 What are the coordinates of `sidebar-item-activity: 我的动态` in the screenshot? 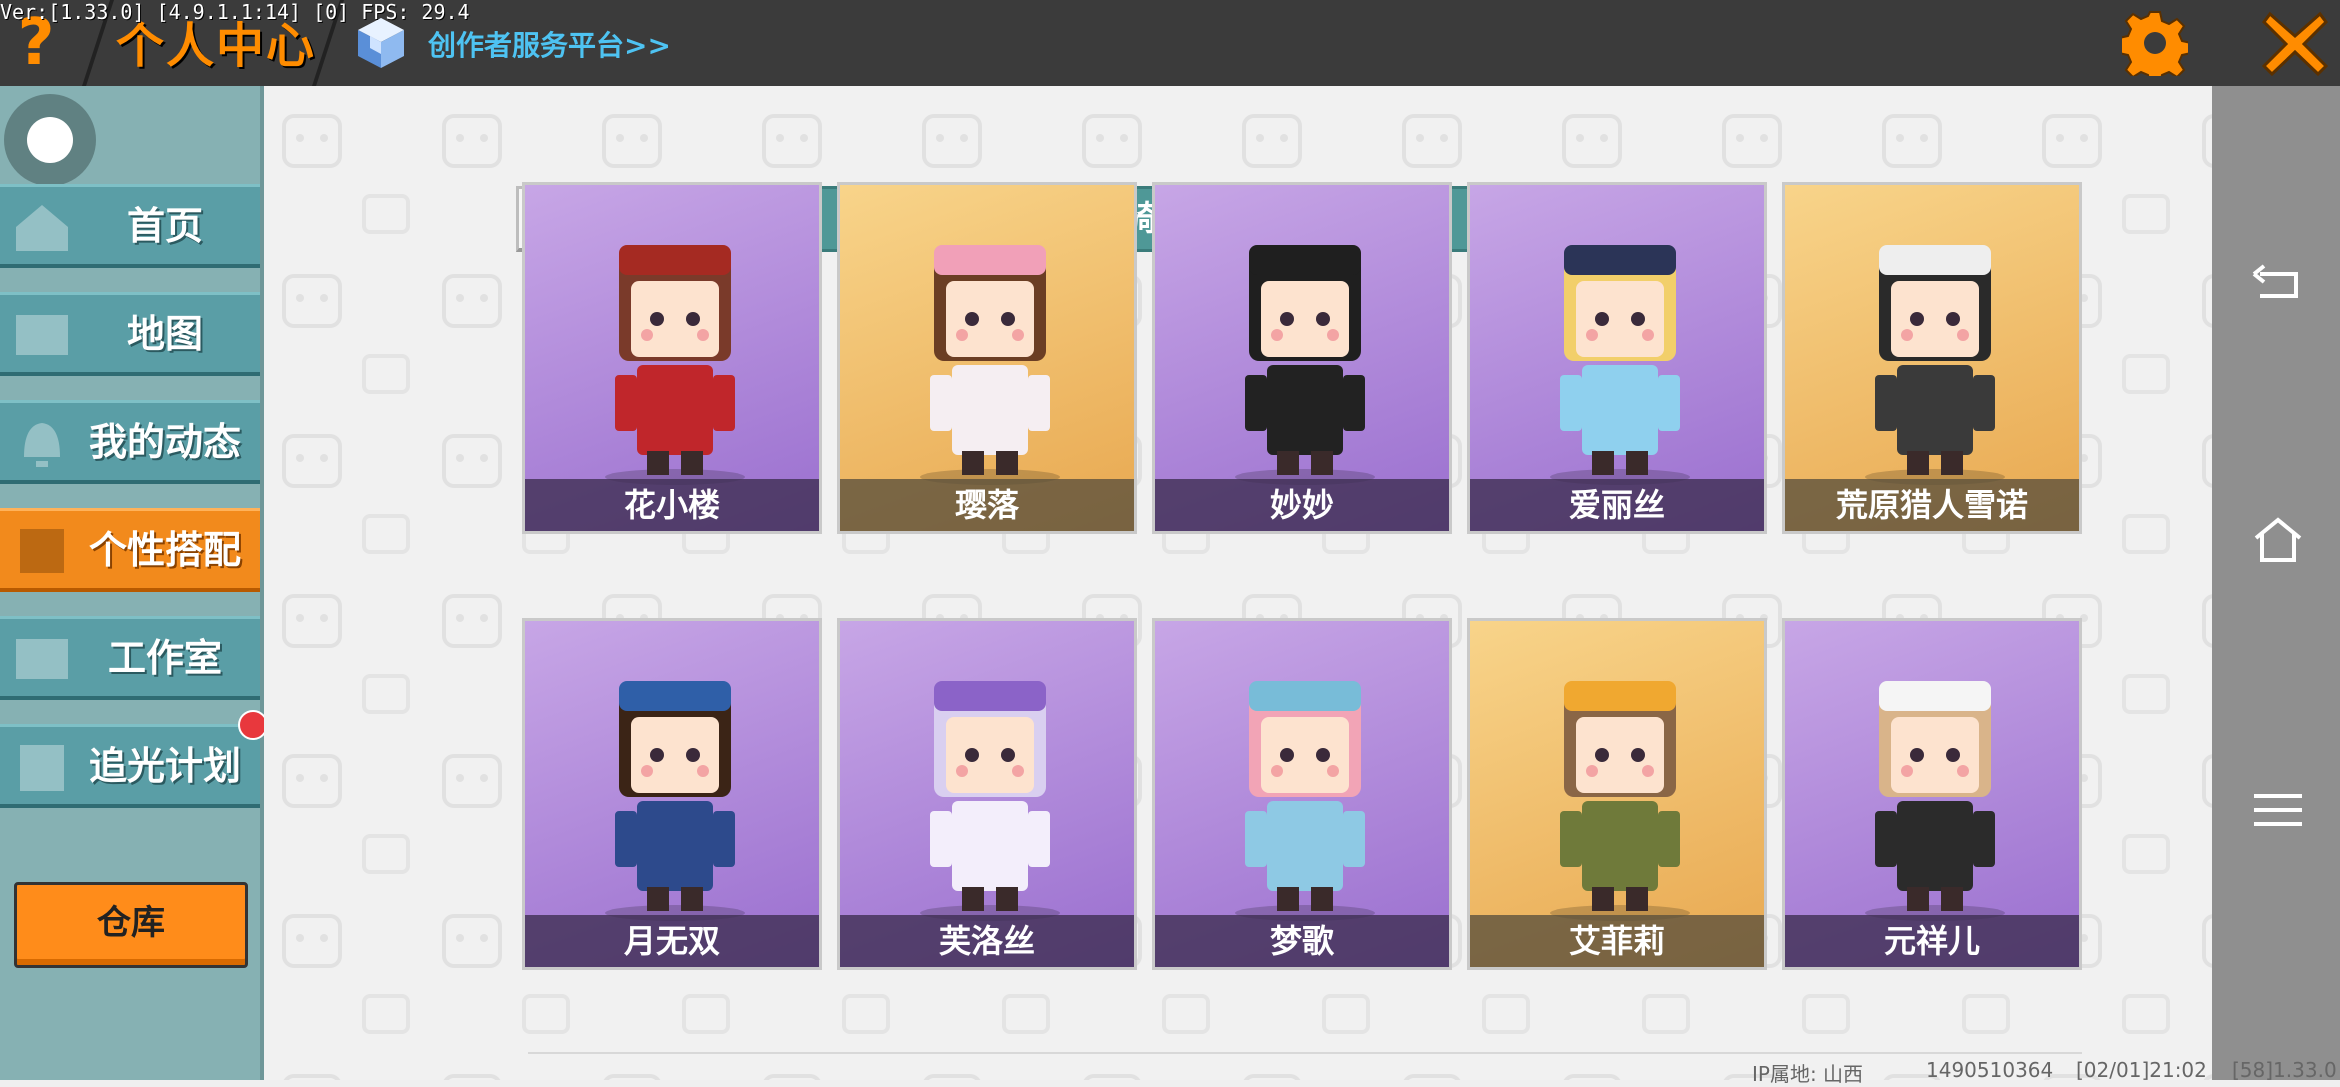 It's located at (130, 442).